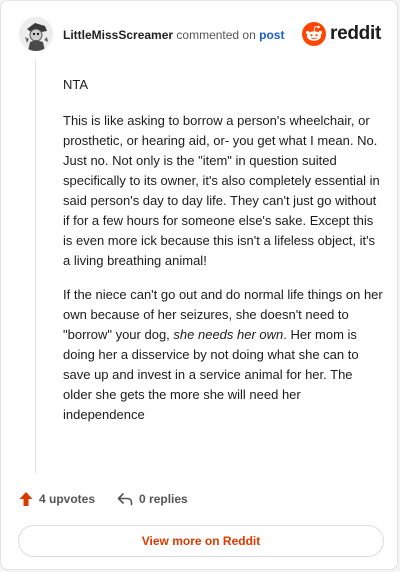  What do you see at coordinates (163, 499) in the screenshot?
I see `reply-count: 0 replies` at bounding box center [163, 499].